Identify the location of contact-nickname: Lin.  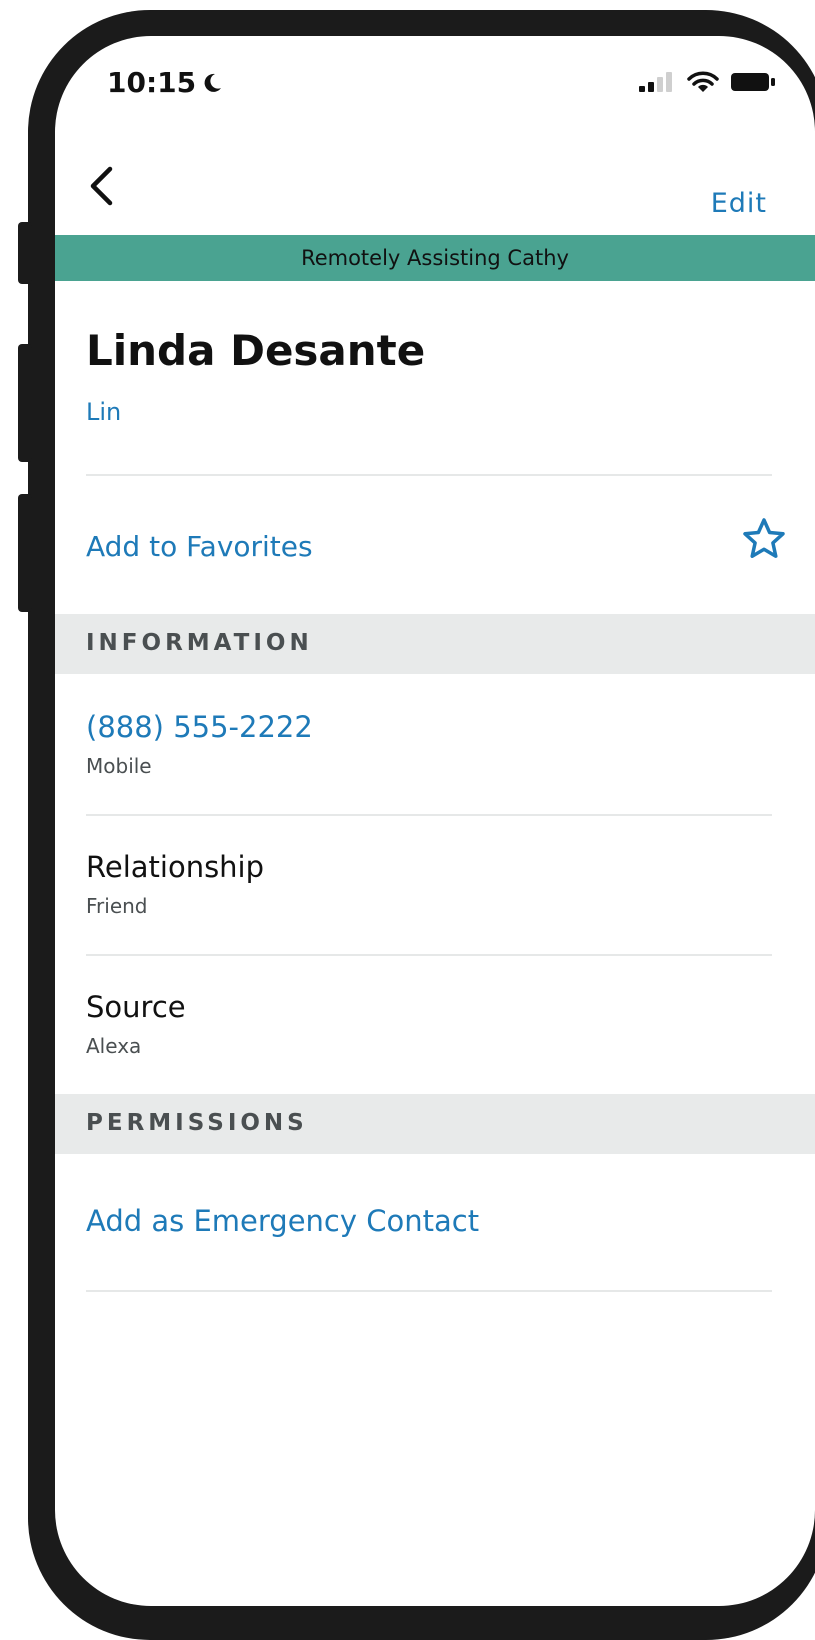
(104, 412).